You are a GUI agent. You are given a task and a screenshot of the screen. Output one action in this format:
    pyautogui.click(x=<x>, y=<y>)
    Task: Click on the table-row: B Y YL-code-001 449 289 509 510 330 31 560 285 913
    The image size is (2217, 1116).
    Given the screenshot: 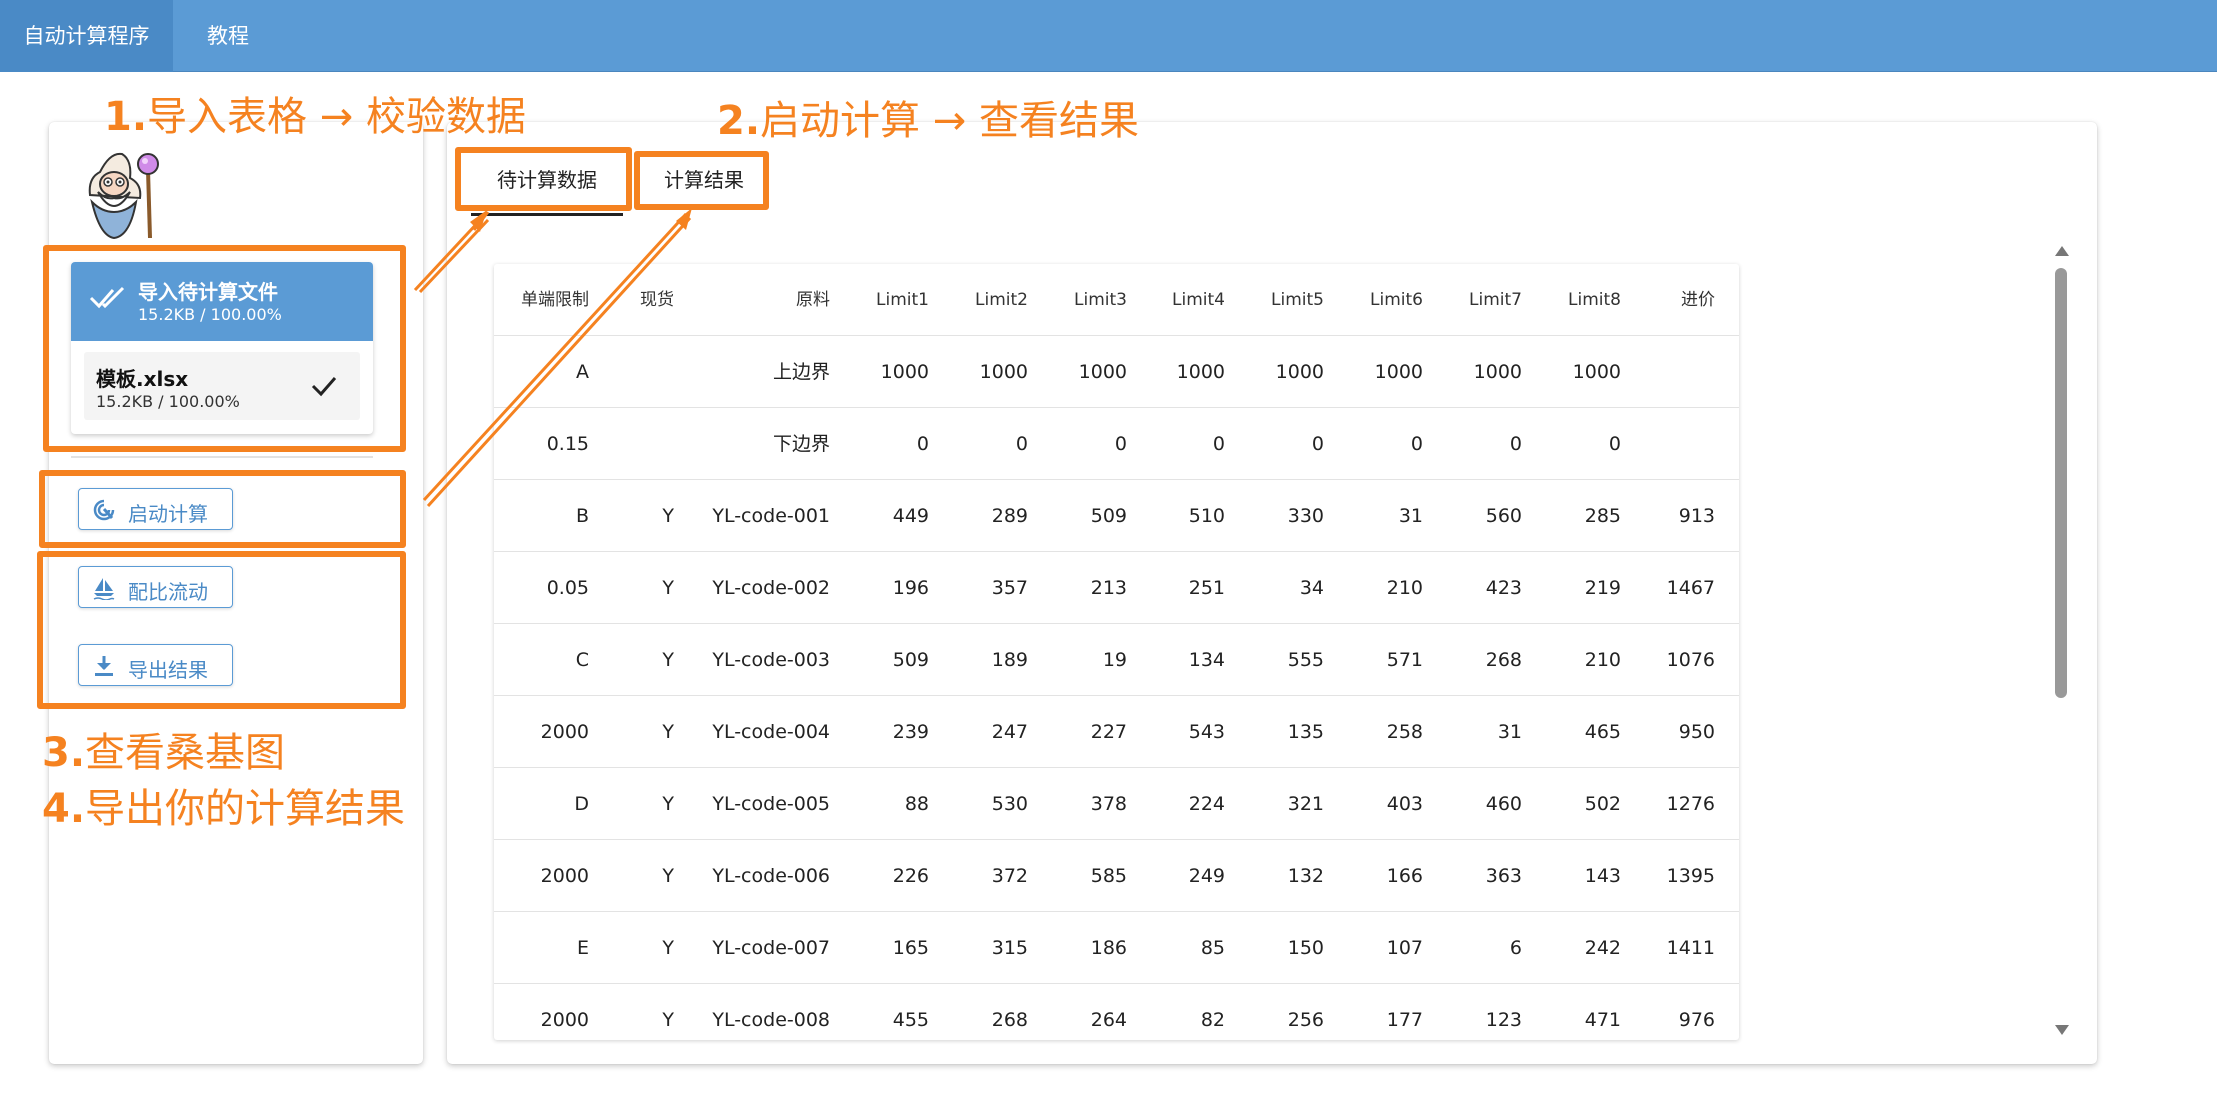 What is the action you would take?
    pyautogui.click(x=1116, y=516)
    